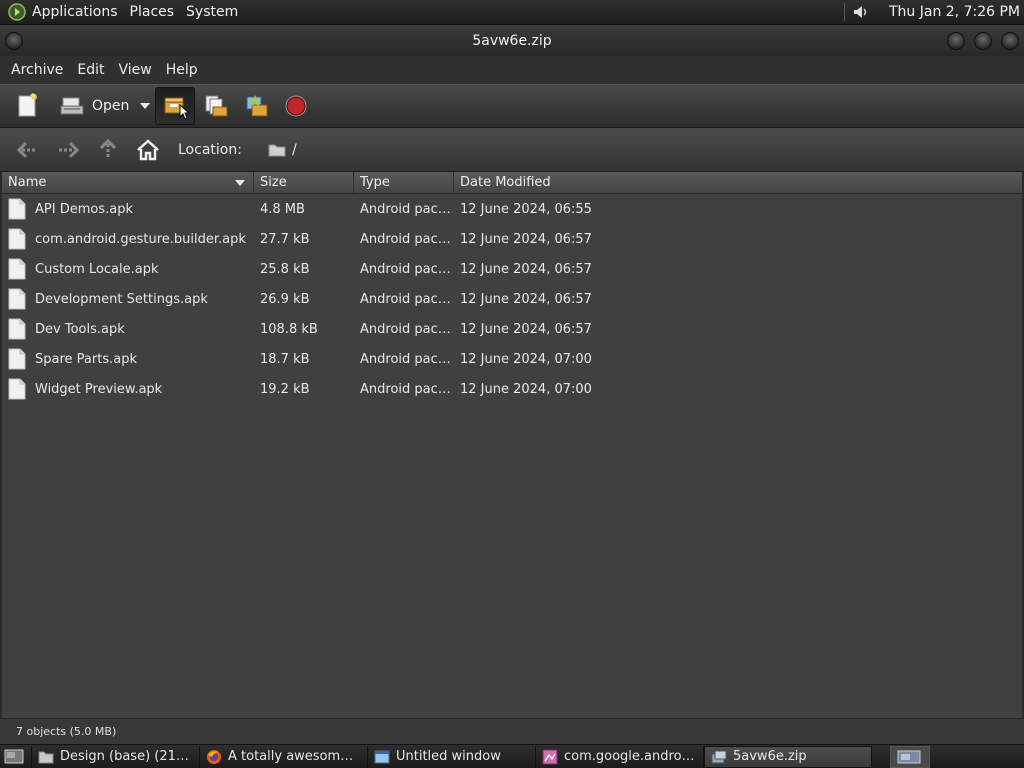 The image size is (1024, 768). What do you see at coordinates (97, 269) in the screenshot?
I see `file-name: Custom Locale.apk` at bounding box center [97, 269].